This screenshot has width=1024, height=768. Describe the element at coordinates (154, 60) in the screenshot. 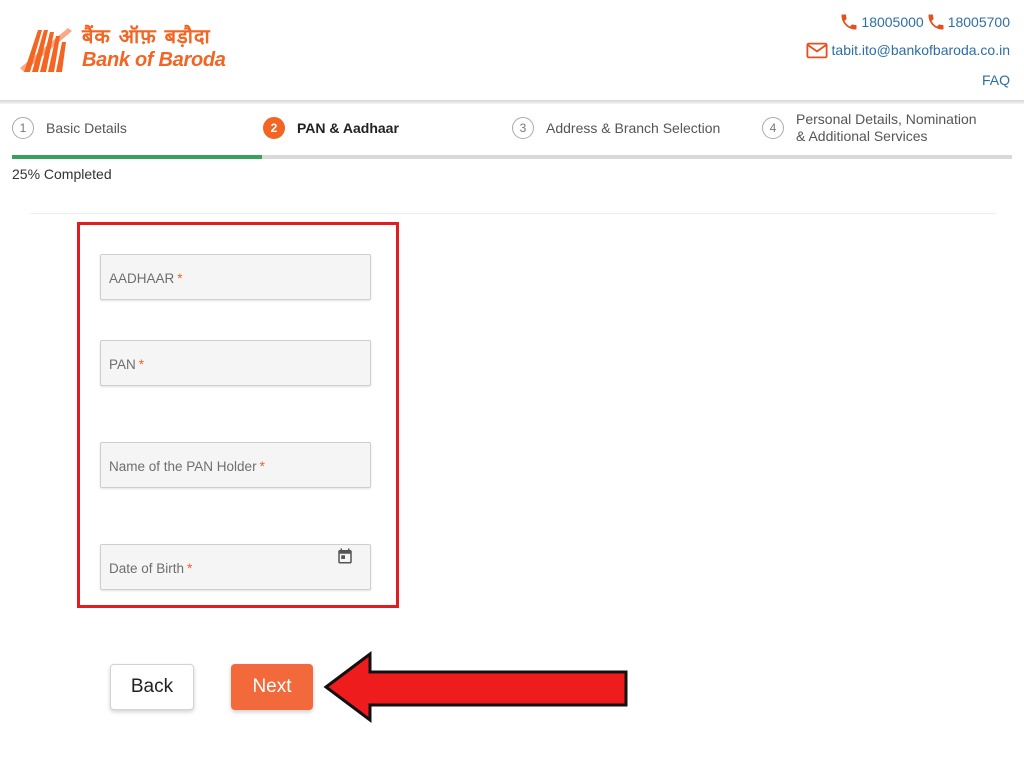

I see `brand-name-english: Bank of Baroda` at that location.